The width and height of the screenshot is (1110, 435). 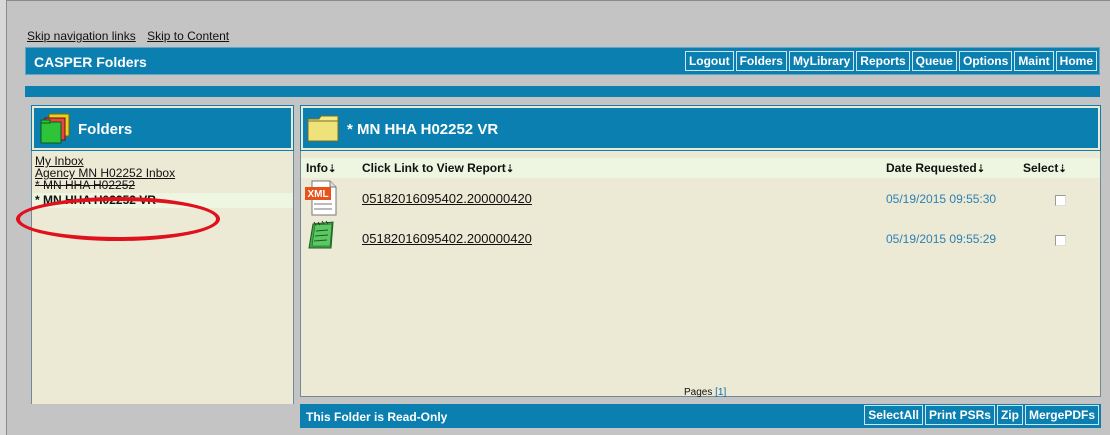 What do you see at coordinates (162, 200) in the screenshot?
I see `folder-item-mn-hha-vr-selected: * MN HHA H02252 VR` at bounding box center [162, 200].